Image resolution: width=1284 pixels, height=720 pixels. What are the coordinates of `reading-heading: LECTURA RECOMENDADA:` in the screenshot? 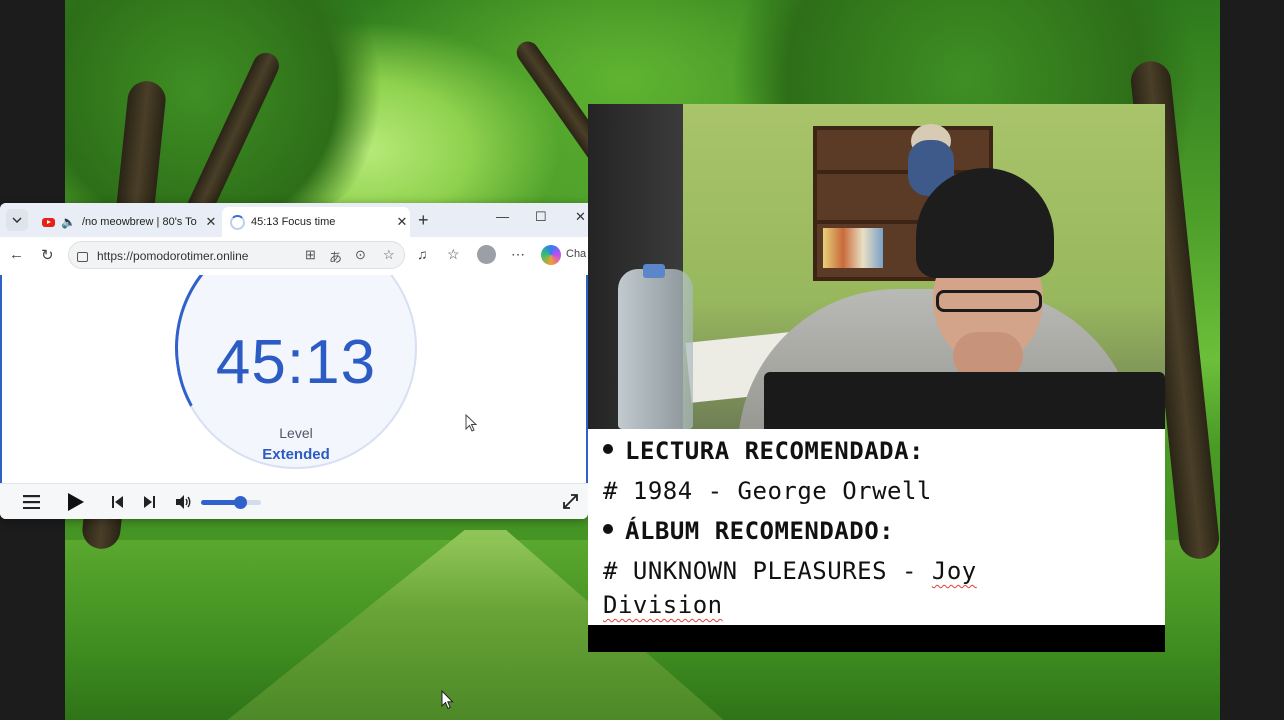 It's located at (763, 451).